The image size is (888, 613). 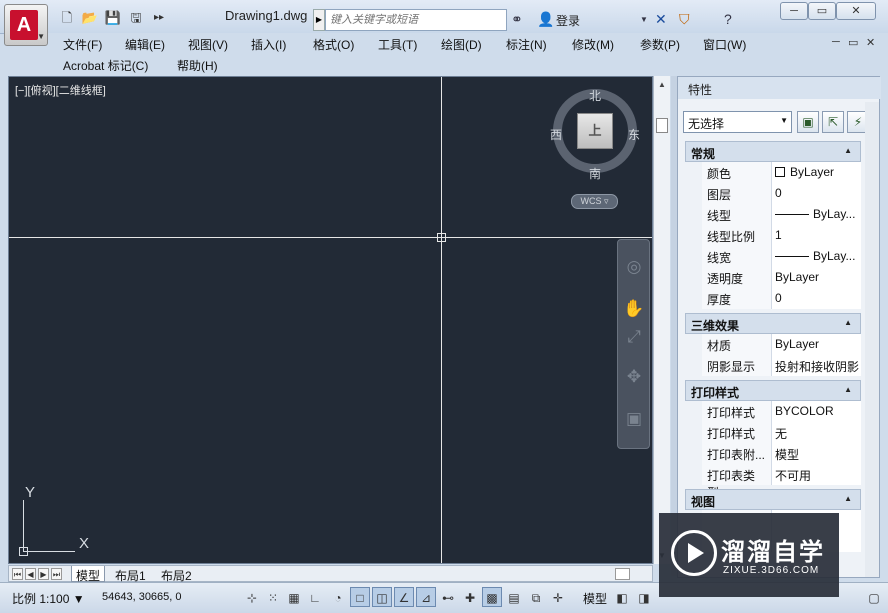 I want to click on wcs-menu: WCS ▿, so click(x=594, y=201).